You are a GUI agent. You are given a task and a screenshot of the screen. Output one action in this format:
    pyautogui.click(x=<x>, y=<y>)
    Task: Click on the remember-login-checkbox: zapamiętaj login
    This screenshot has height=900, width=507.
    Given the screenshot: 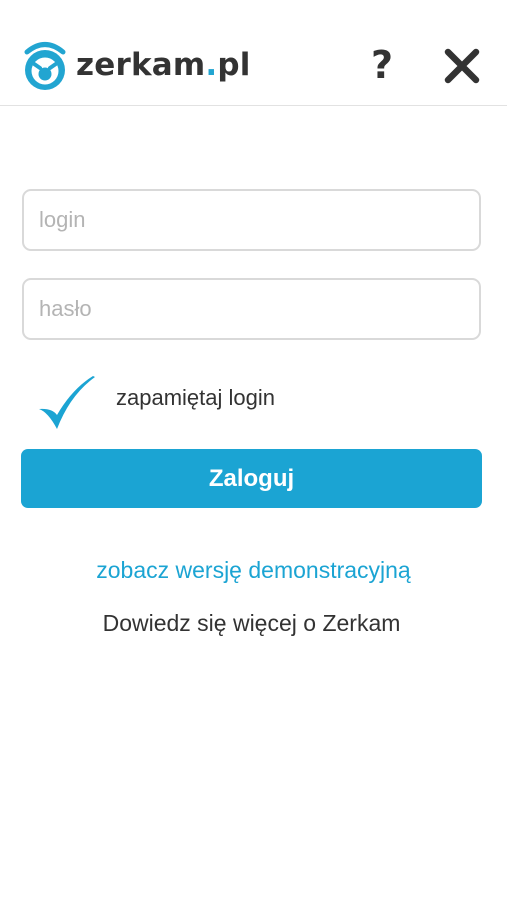 What is the action you would take?
    pyautogui.click(x=155, y=404)
    